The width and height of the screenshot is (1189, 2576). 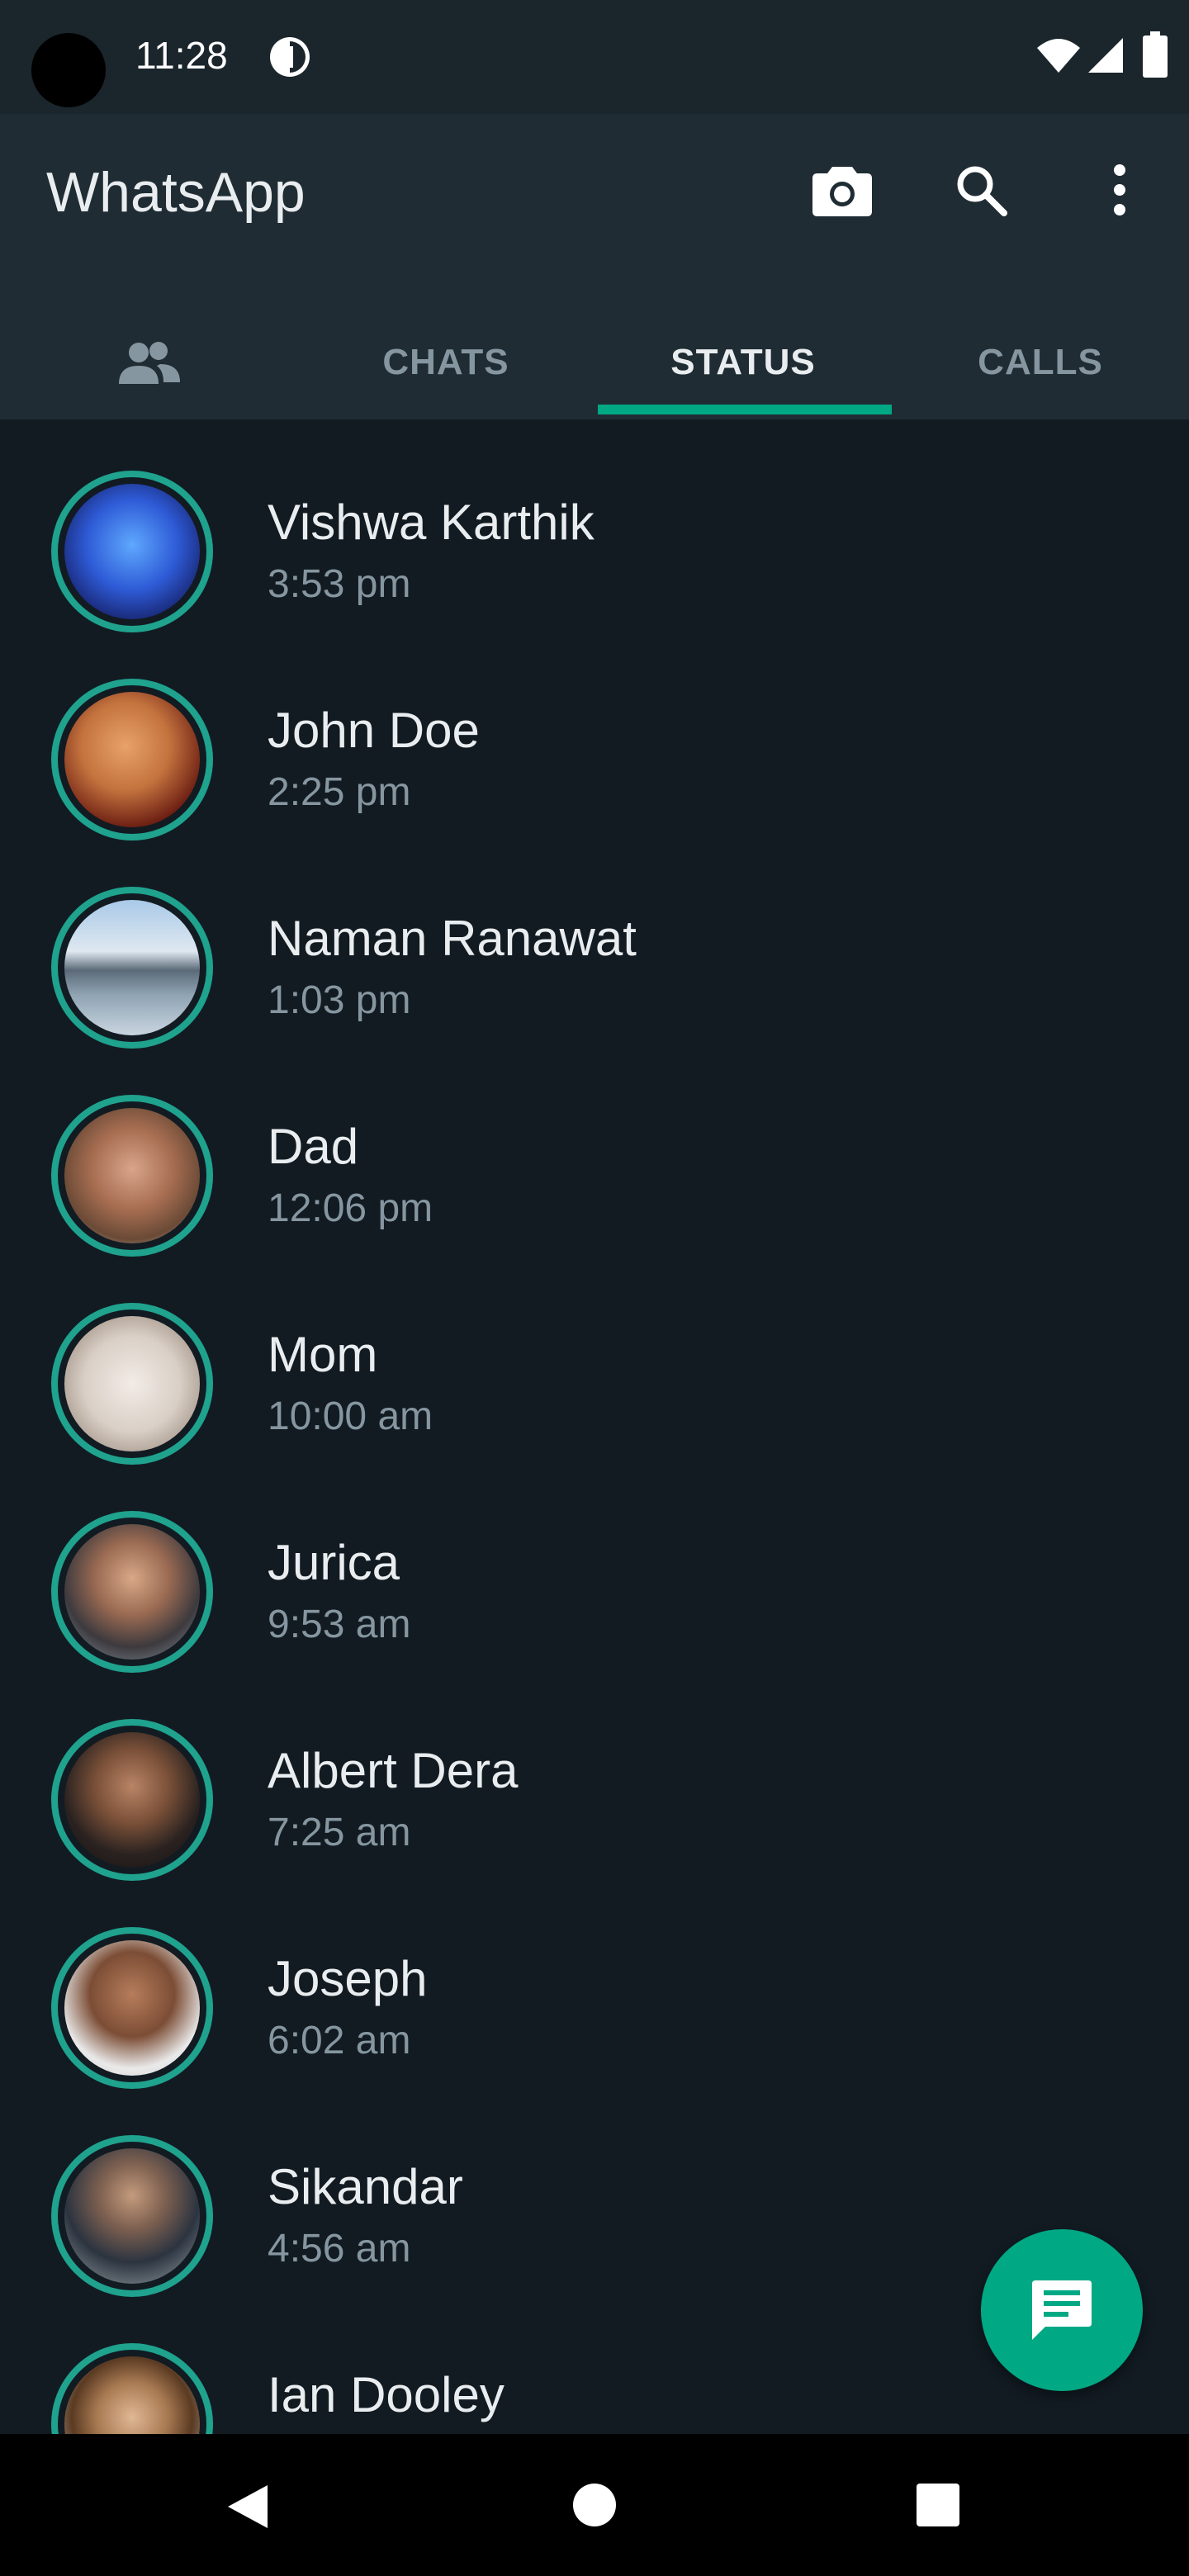 I want to click on status-item-albert-dera: Albert Dera 7:25 am, so click(x=594, y=1774).